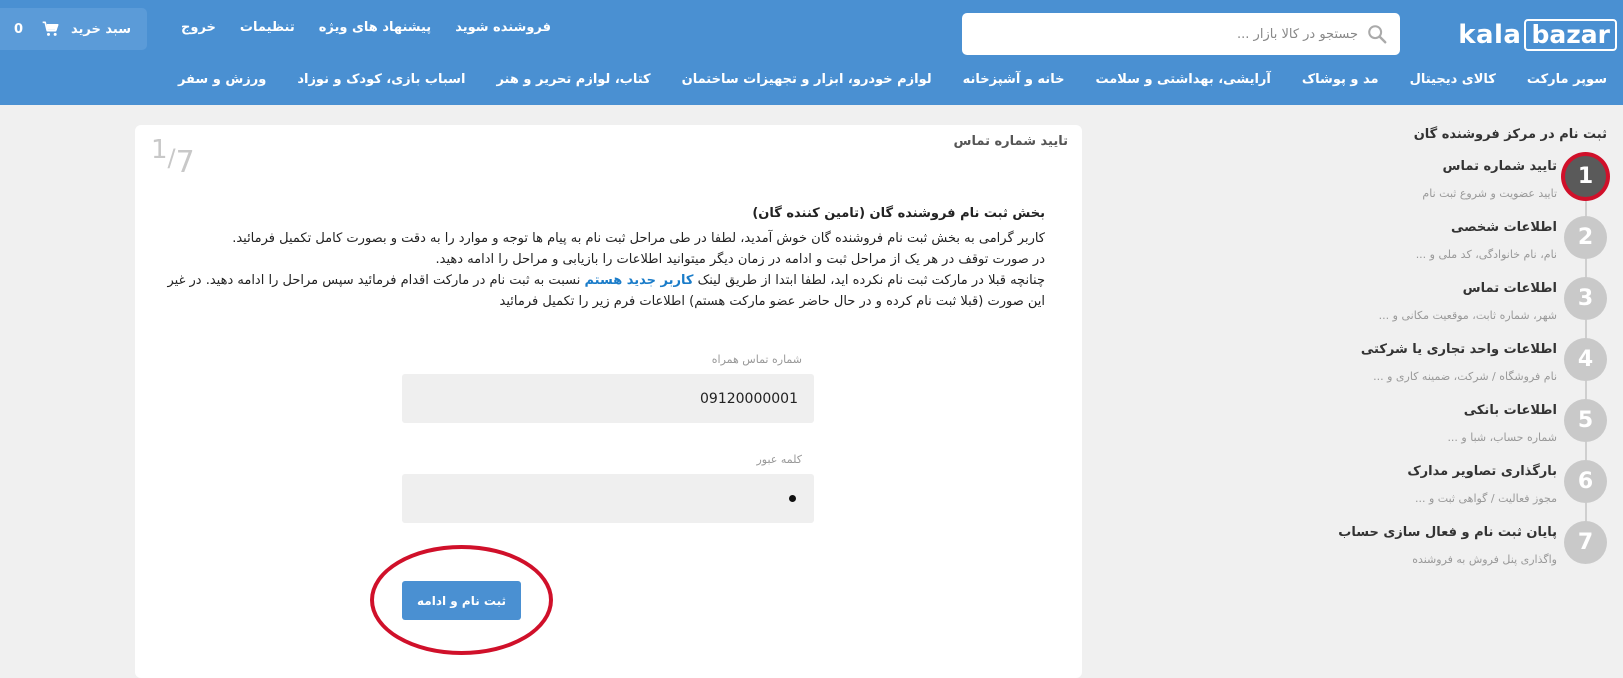 This screenshot has width=1623, height=678. Describe the element at coordinates (1166, 34) in the screenshot. I see `search-input` at that location.